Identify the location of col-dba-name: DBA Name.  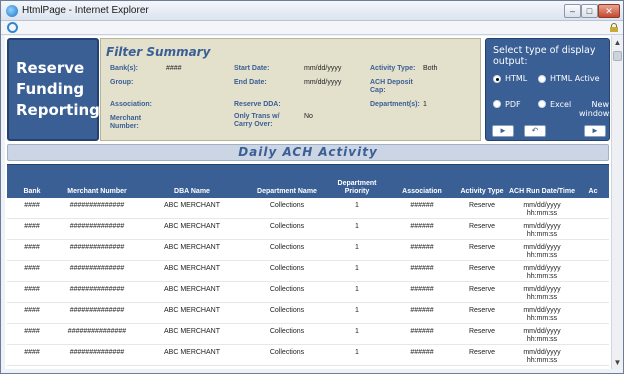
(192, 182).